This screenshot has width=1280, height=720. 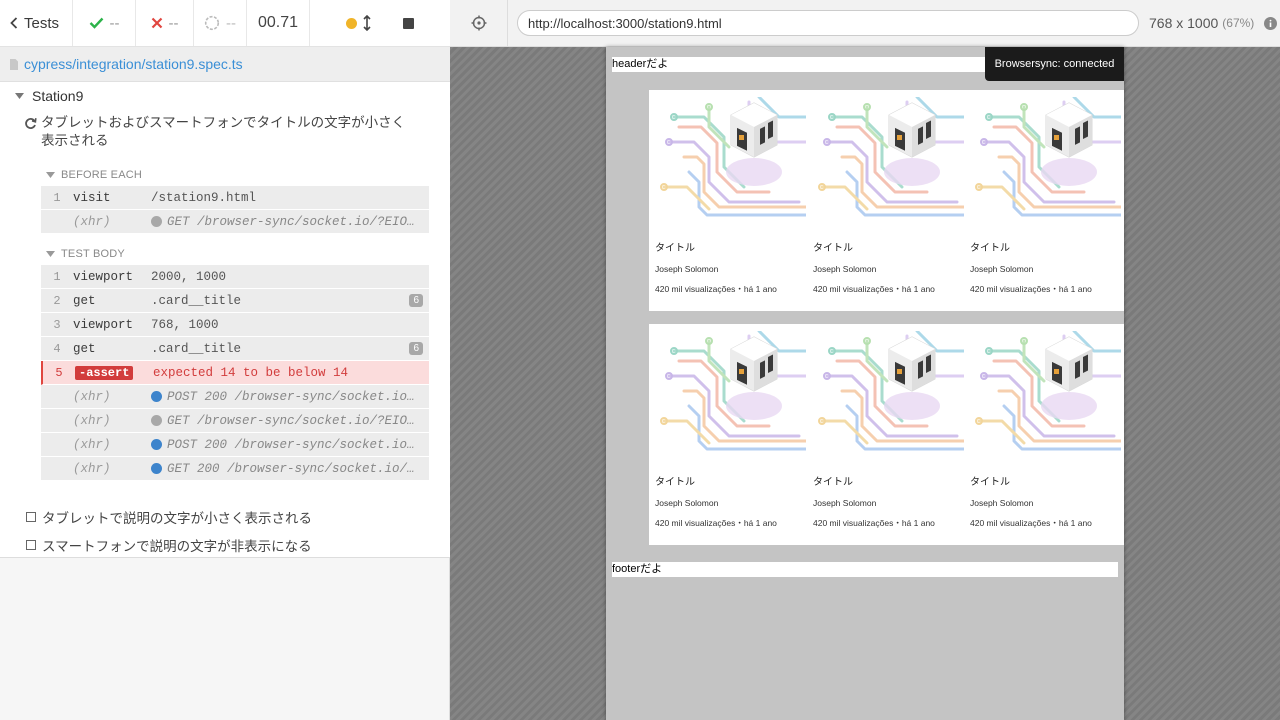 I want to click on pending-test-title: タブレットで説明の文字が小さく表示される, so click(x=177, y=518).